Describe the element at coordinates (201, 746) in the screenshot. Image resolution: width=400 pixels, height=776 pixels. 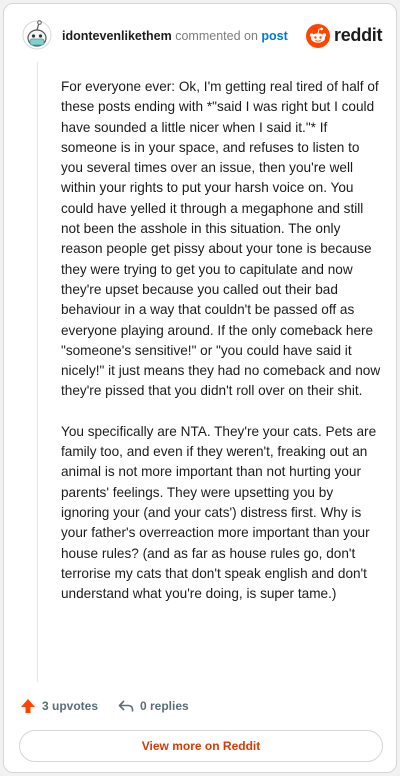
I see `view-more-button: View more on Reddit` at that location.